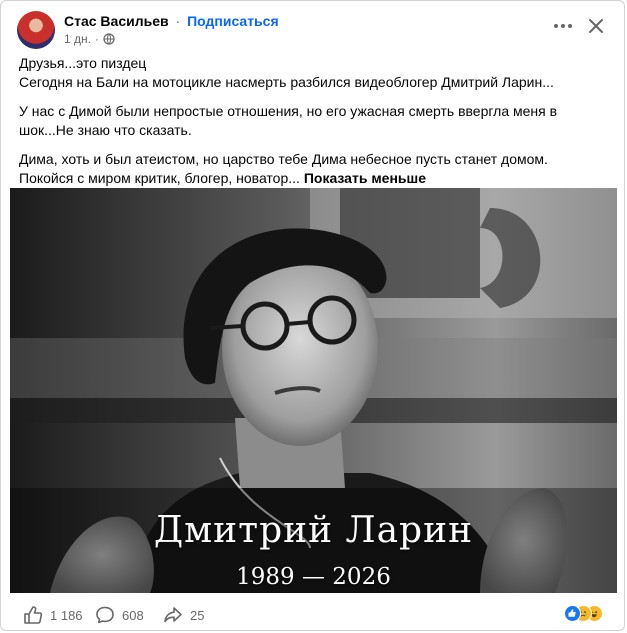  I want to click on post-actions-bar: 1 186 608 25, so click(313, 613).